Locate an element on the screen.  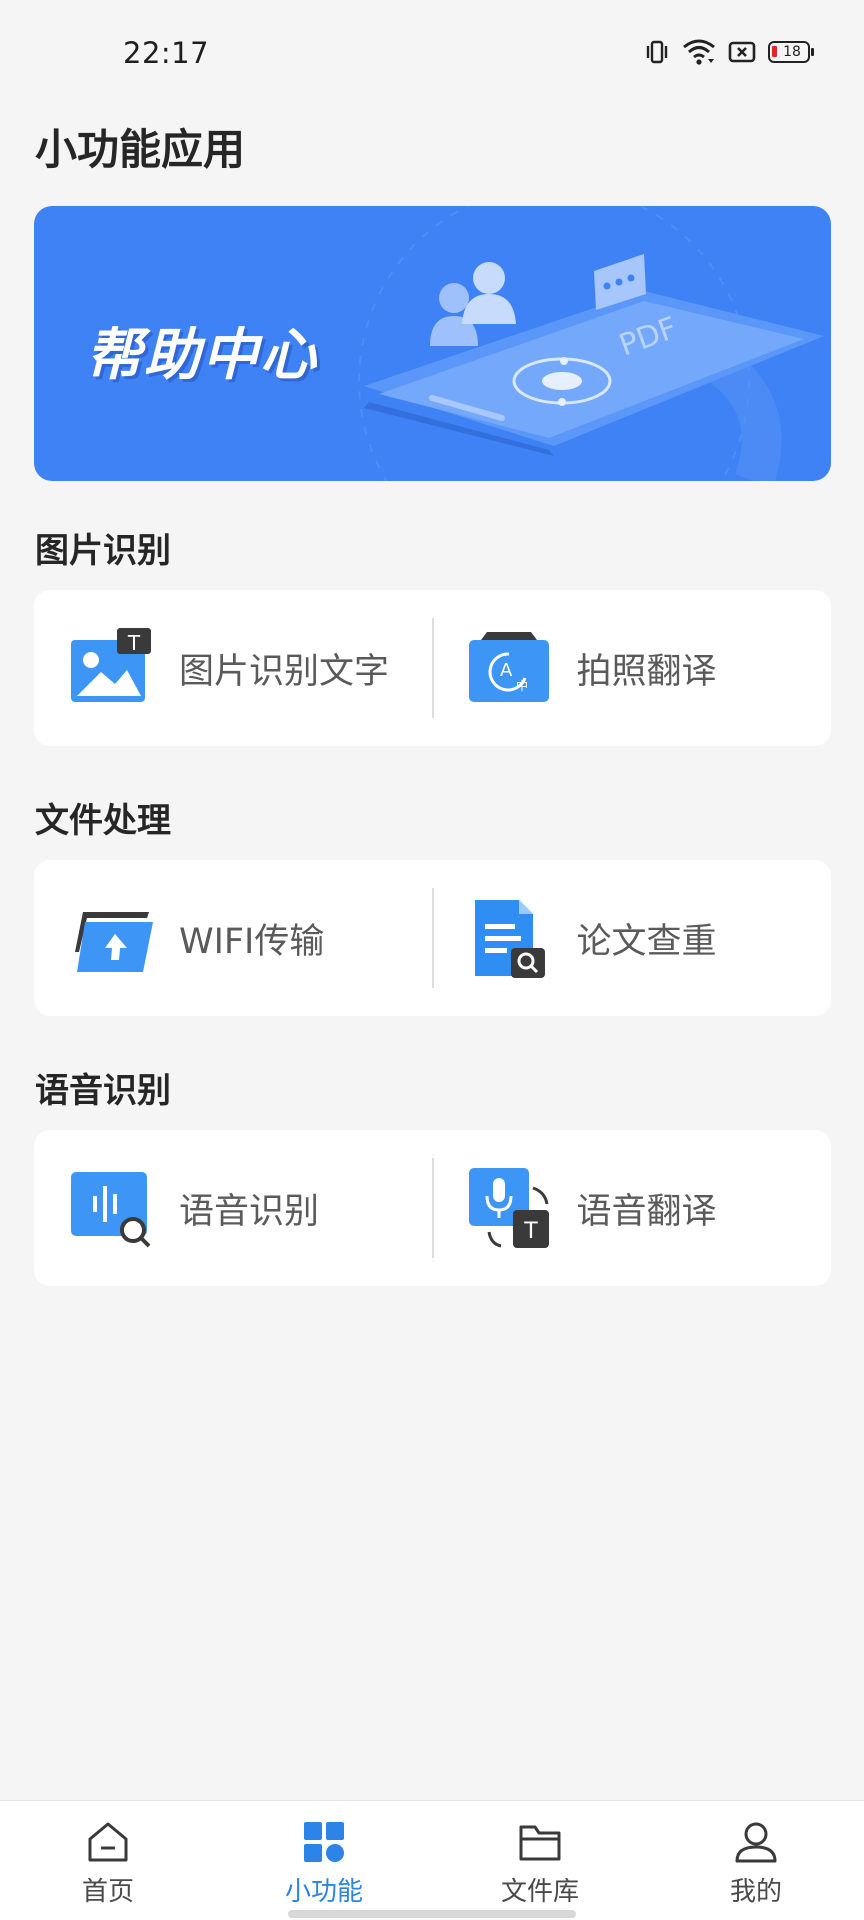
wifi-icon is located at coordinates (699, 52).